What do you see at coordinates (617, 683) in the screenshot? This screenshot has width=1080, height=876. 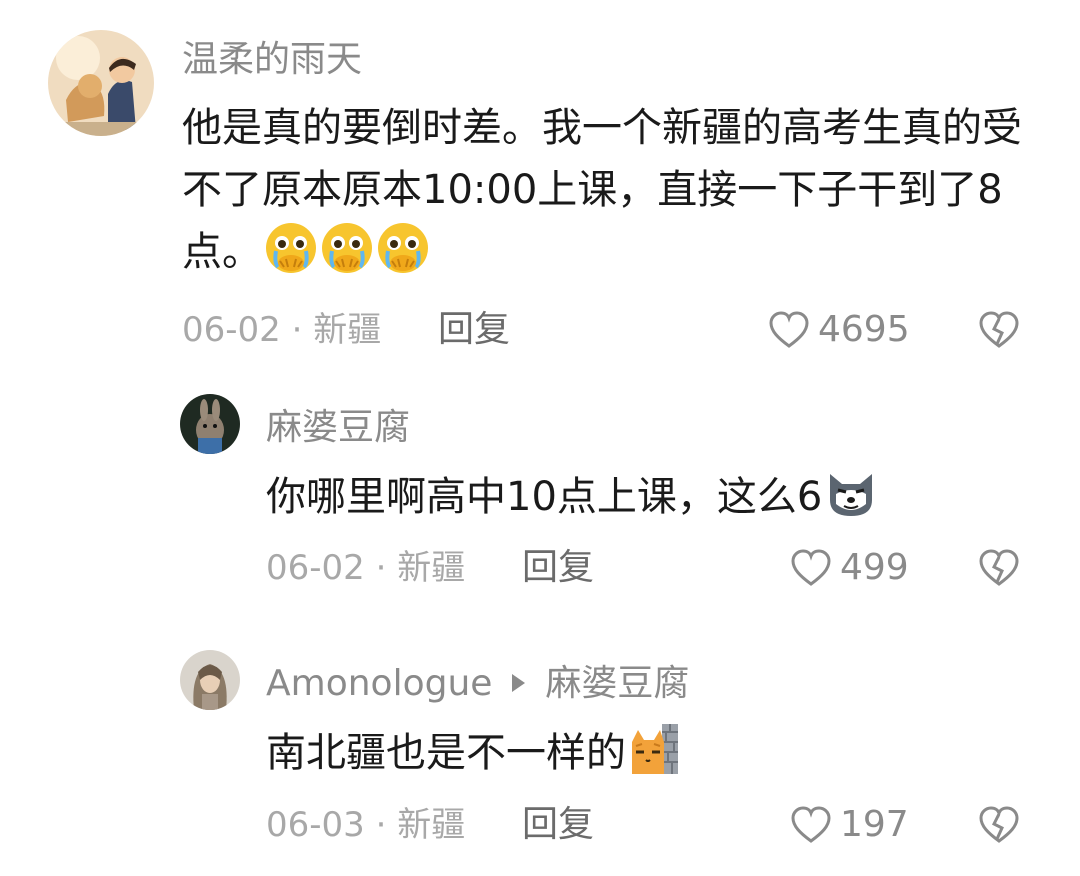 I see `reply-target: 麻婆豆腐` at bounding box center [617, 683].